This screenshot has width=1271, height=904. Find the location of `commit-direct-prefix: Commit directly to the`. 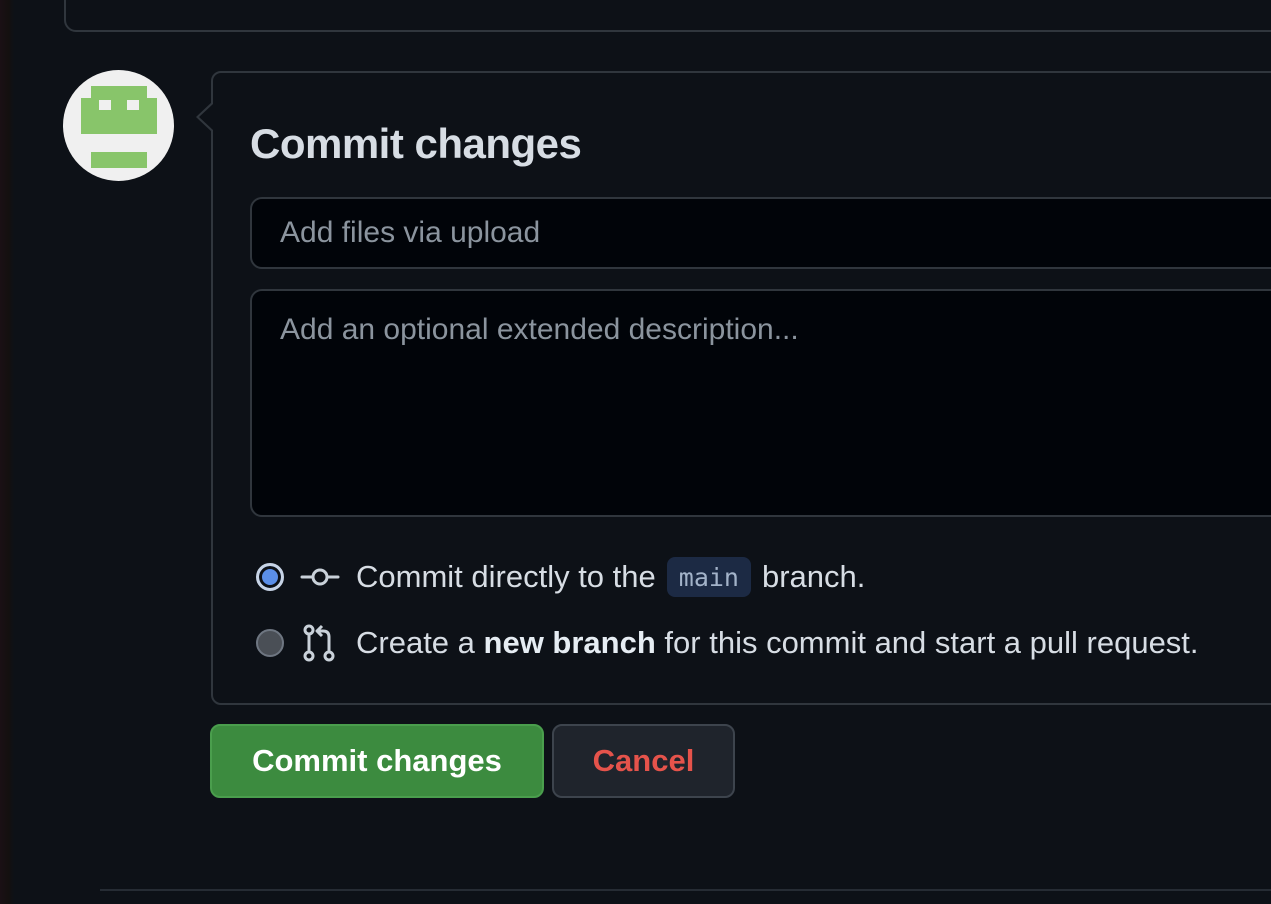

commit-direct-prefix: Commit directly to the is located at coordinates (506, 576).